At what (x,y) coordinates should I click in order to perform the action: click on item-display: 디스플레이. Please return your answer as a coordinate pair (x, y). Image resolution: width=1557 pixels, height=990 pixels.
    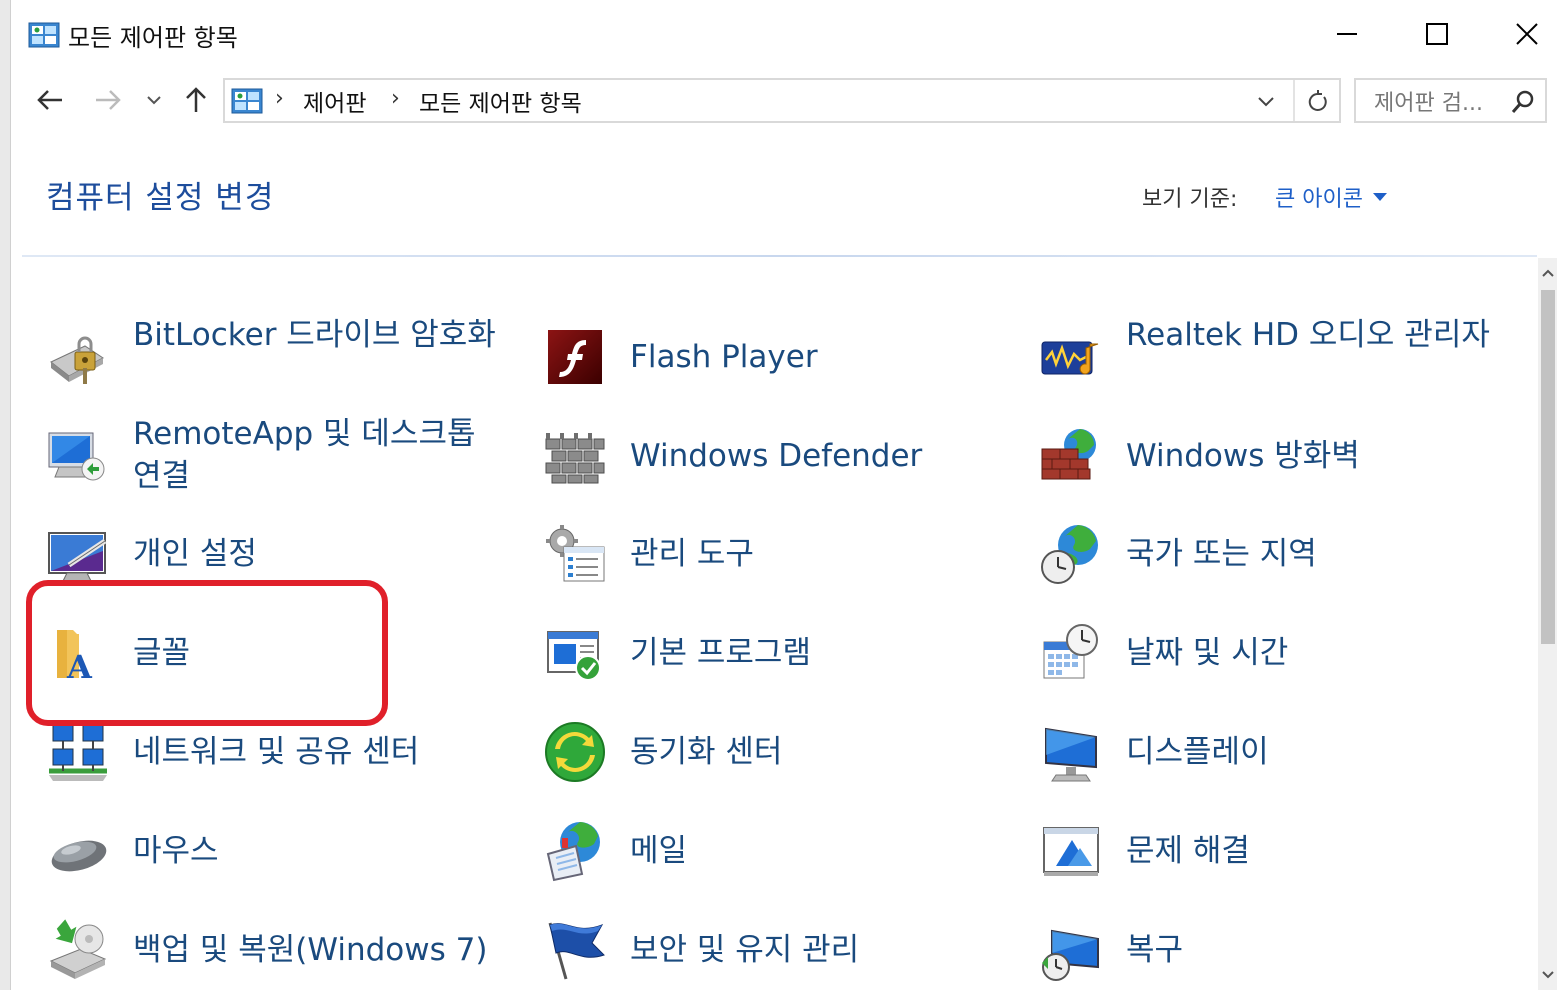
    Looking at the image, I should click on (1278, 752).